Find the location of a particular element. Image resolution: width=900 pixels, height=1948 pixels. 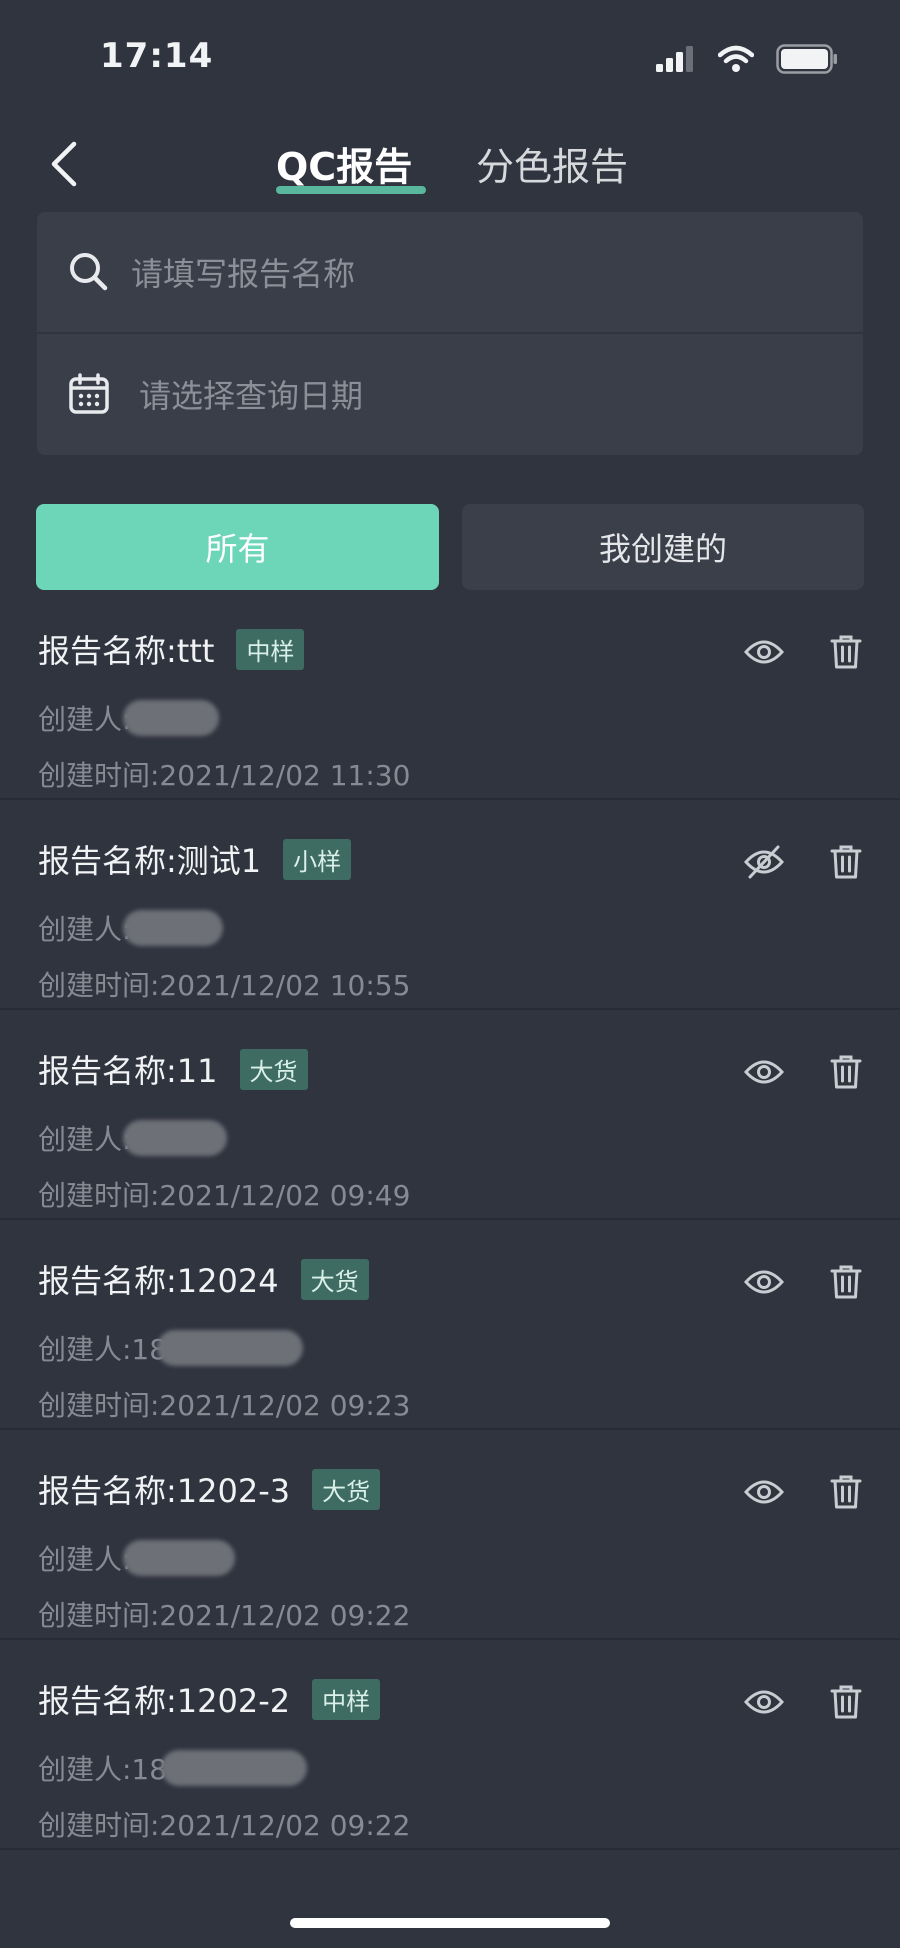

toggle-visibility-button is located at coordinates (764, 862).